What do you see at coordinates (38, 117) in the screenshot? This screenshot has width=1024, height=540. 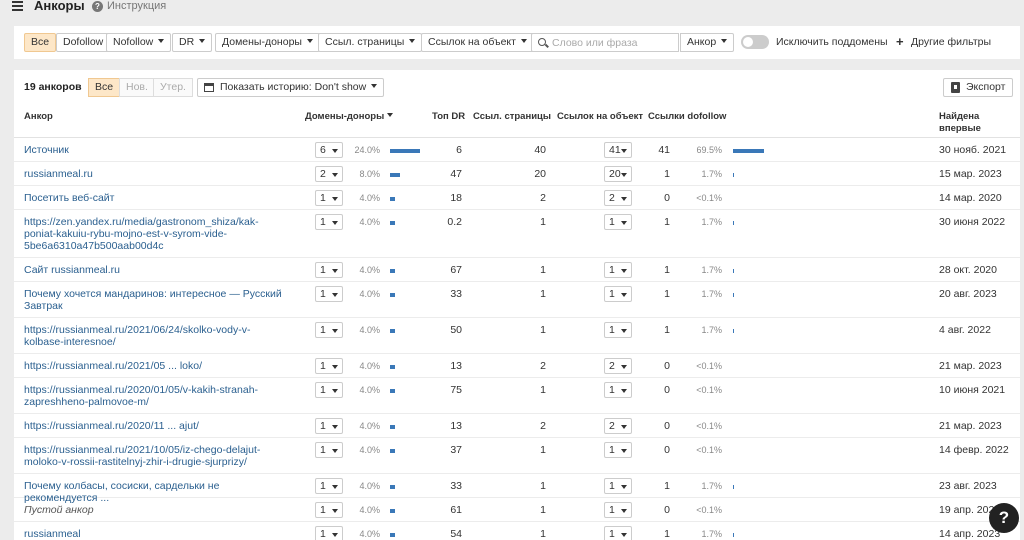 I see `column-header-anchor: Анкор` at bounding box center [38, 117].